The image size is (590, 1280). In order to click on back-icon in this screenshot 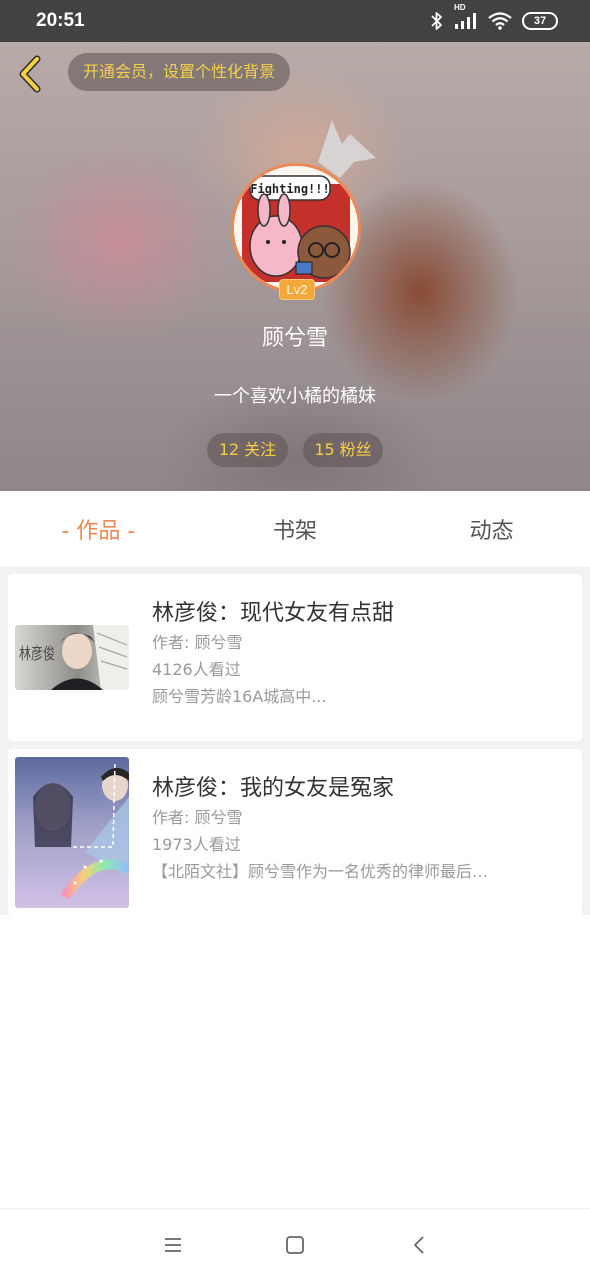, I will do `click(419, 1245)`.